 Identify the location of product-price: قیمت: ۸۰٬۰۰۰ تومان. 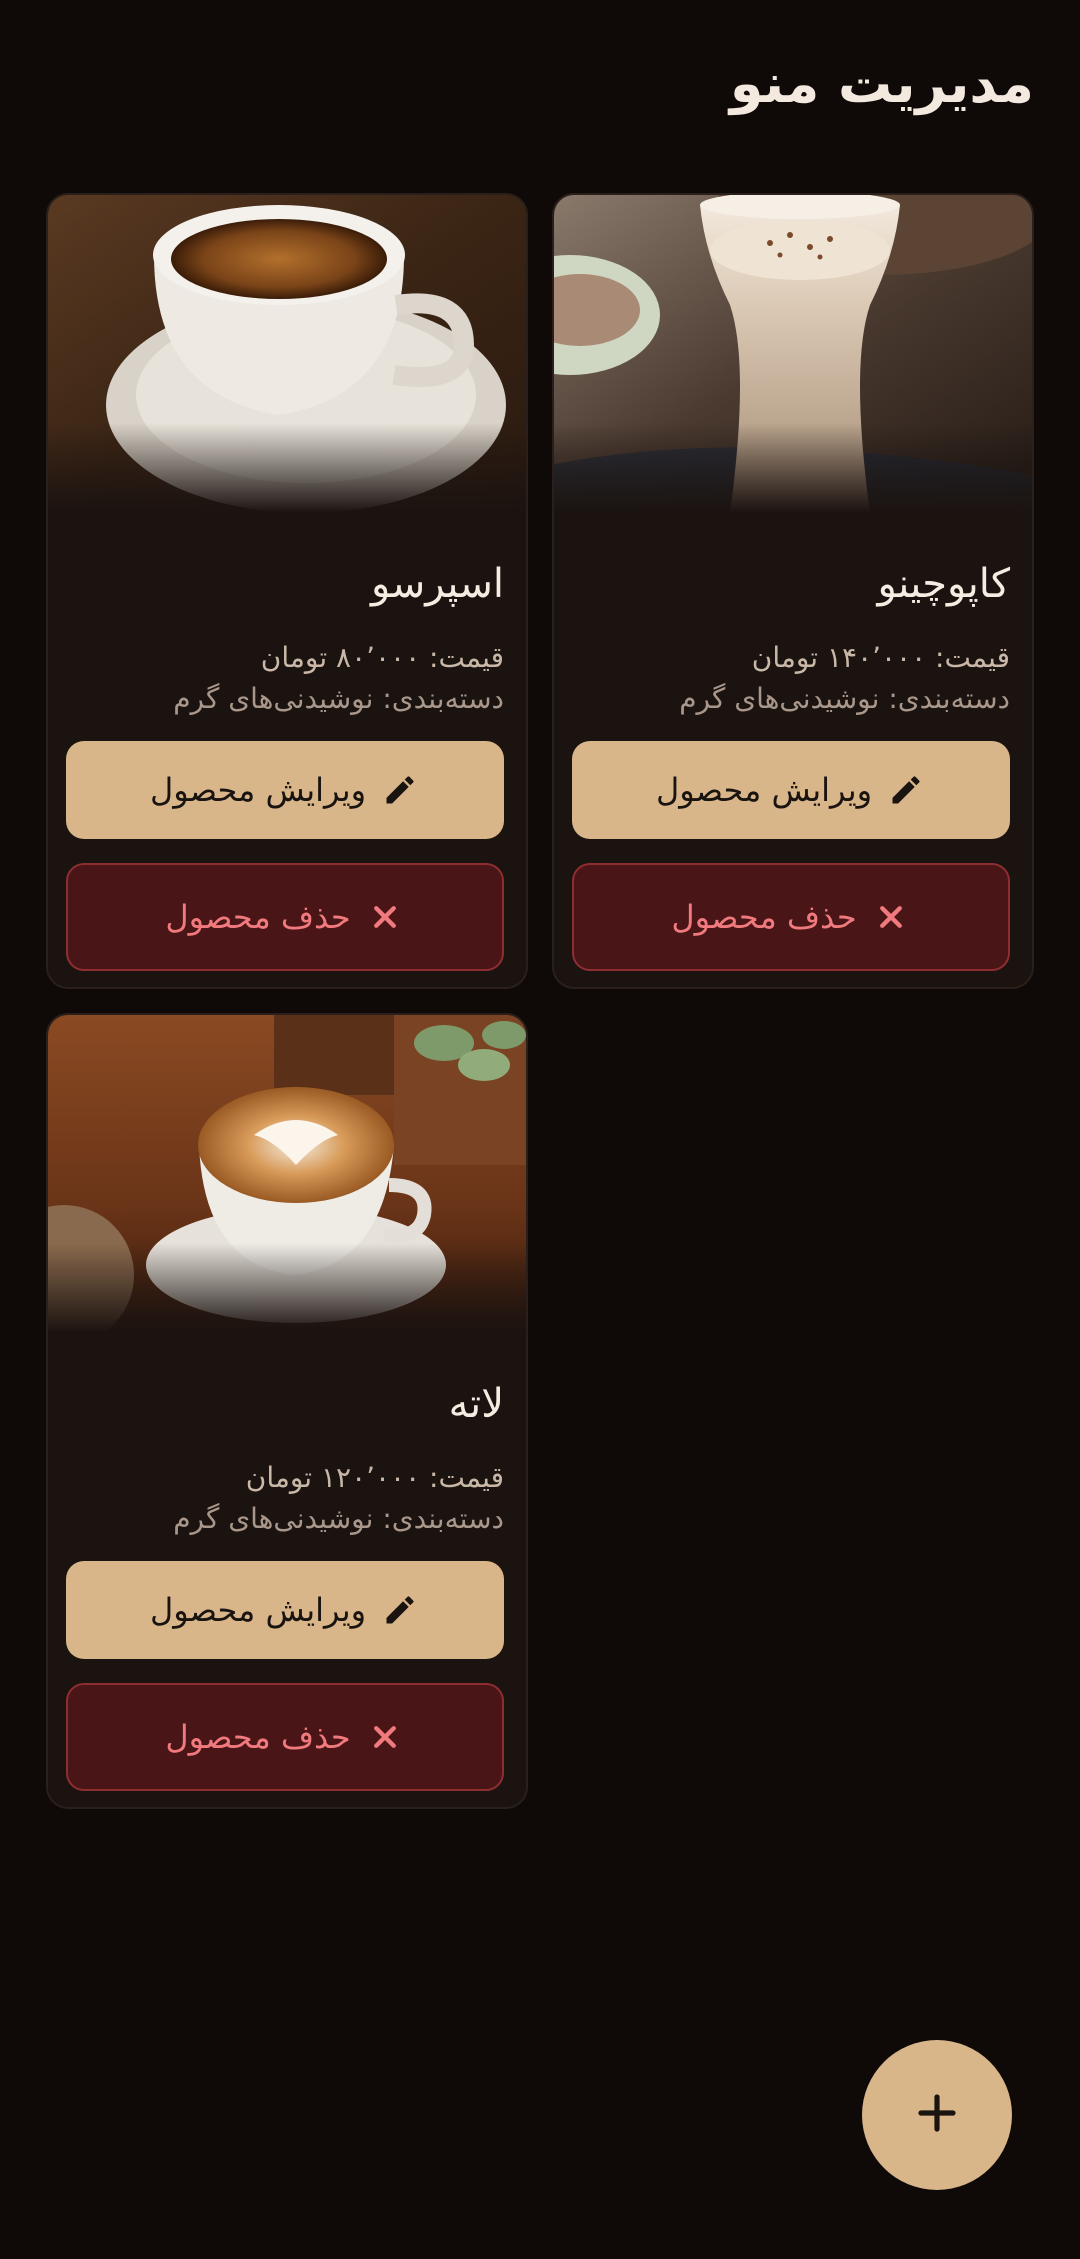
(382, 657).